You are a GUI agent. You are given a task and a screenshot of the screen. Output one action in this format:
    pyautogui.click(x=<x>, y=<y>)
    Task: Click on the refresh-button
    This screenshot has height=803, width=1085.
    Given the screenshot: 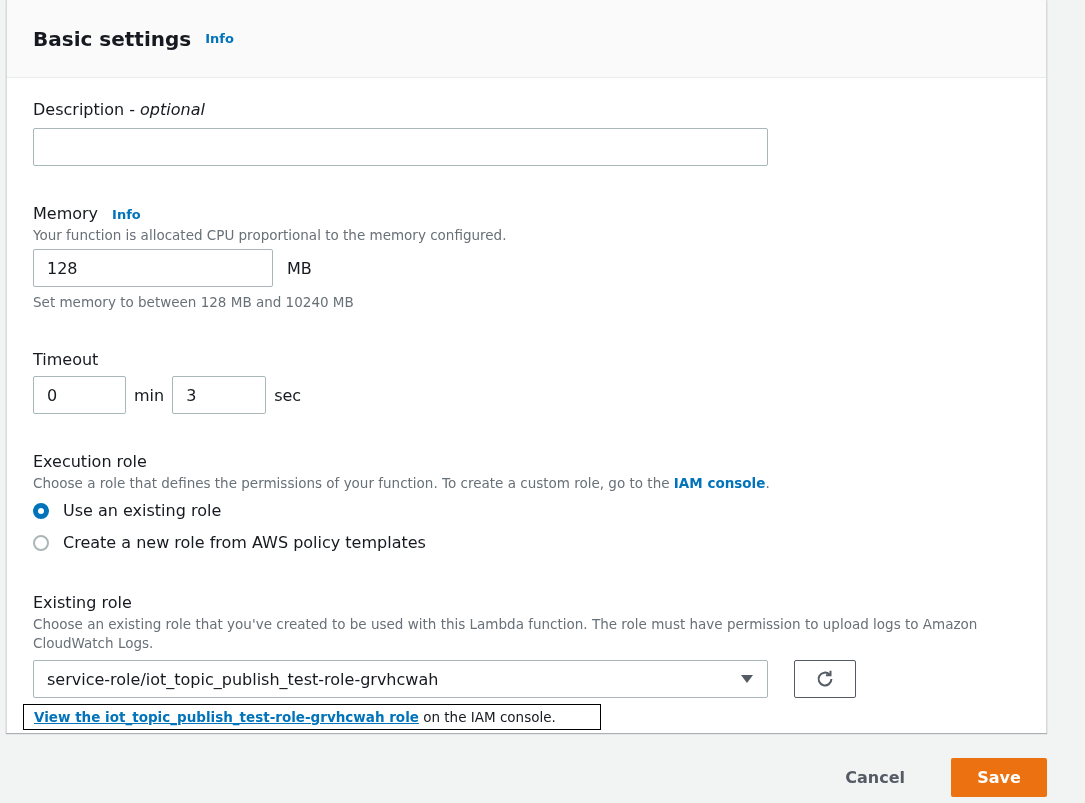 What is the action you would take?
    pyautogui.click(x=825, y=679)
    